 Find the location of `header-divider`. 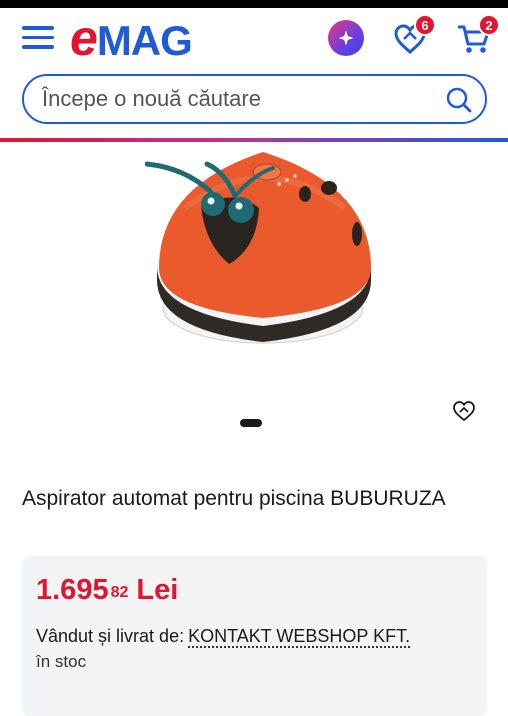

header-divider is located at coordinates (254, 140).